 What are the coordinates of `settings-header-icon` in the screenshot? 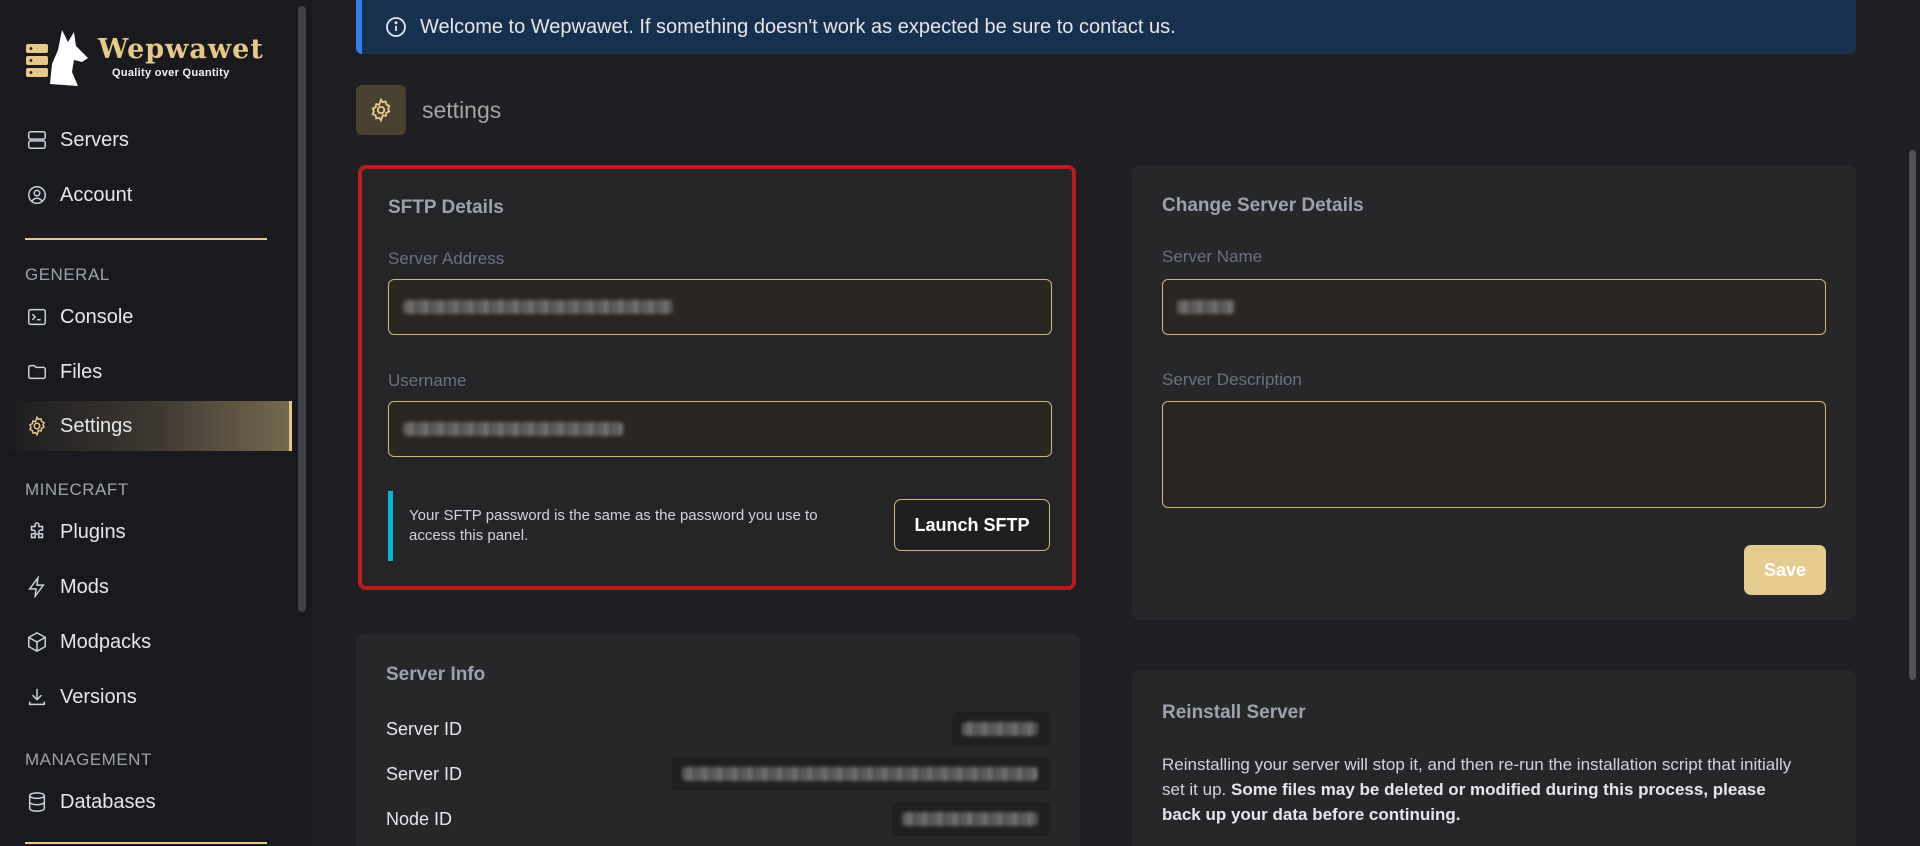 It's located at (381, 110).